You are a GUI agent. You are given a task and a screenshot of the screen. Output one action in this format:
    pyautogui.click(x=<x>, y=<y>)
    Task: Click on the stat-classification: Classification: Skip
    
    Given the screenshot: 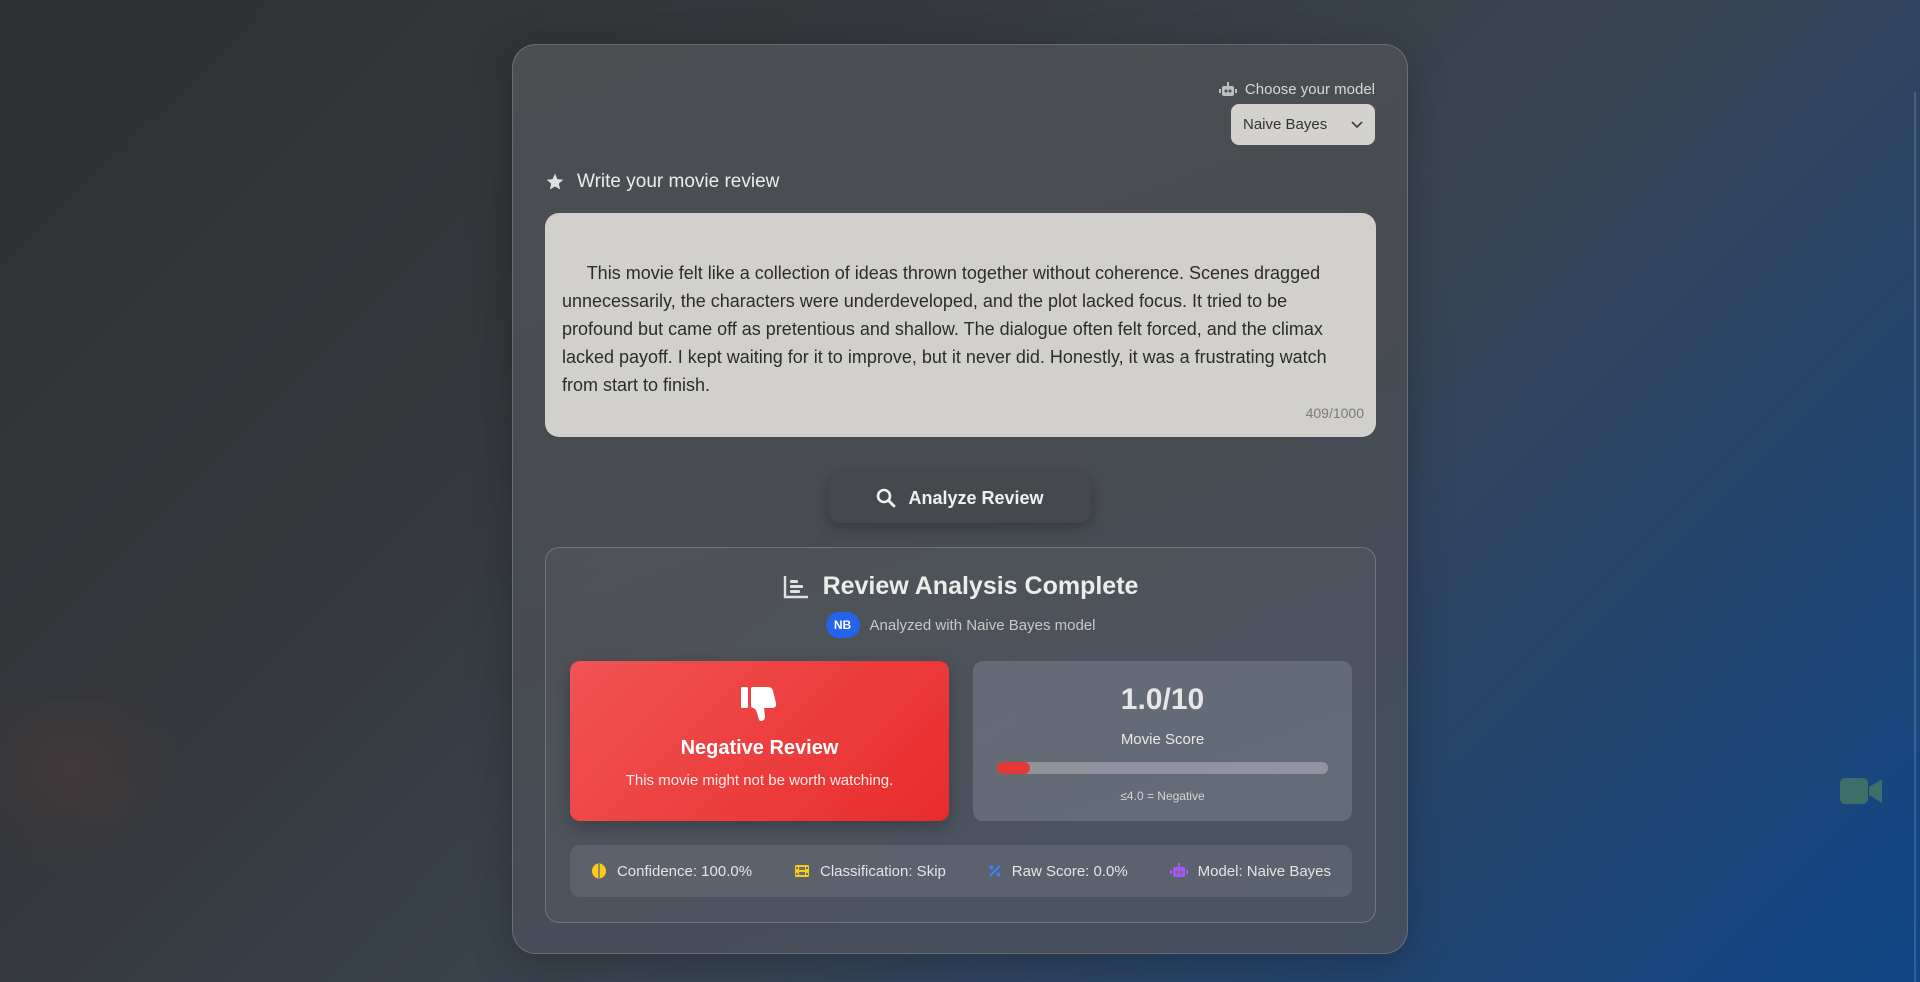 What is the action you would take?
    pyautogui.click(x=870, y=871)
    